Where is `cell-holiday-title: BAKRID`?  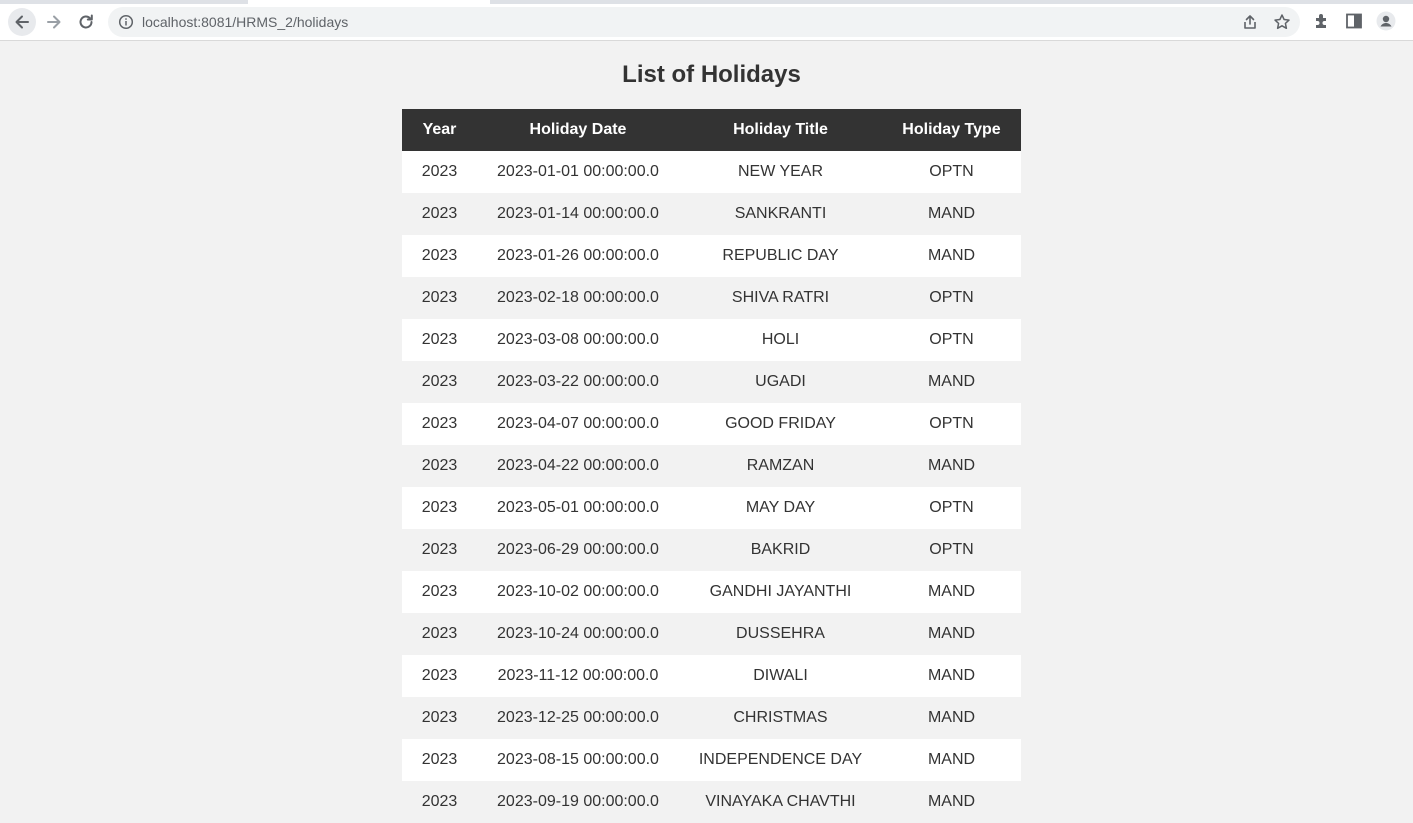
cell-holiday-title: BAKRID is located at coordinates (780, 549).